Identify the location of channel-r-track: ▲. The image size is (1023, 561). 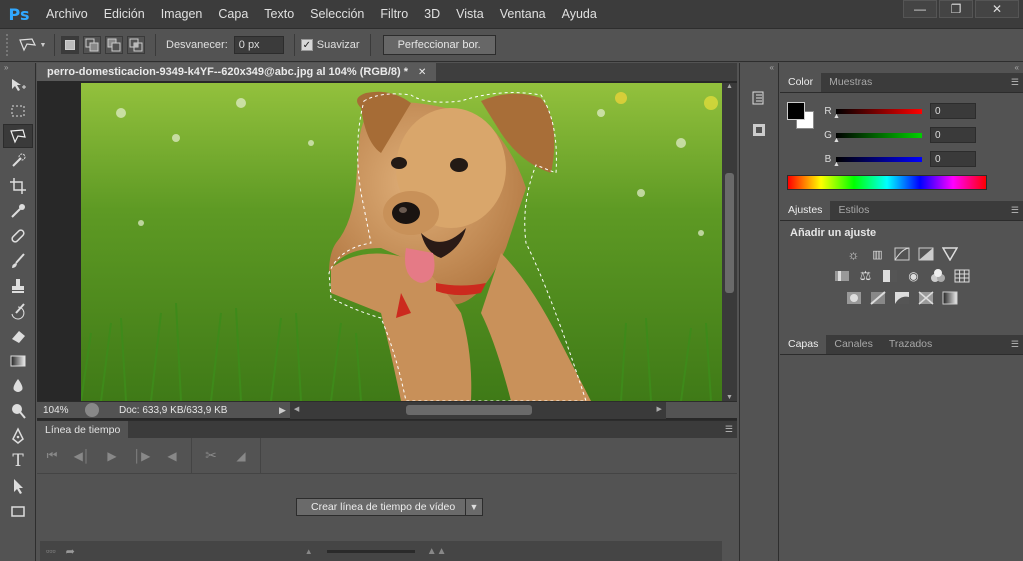
(877, 114).